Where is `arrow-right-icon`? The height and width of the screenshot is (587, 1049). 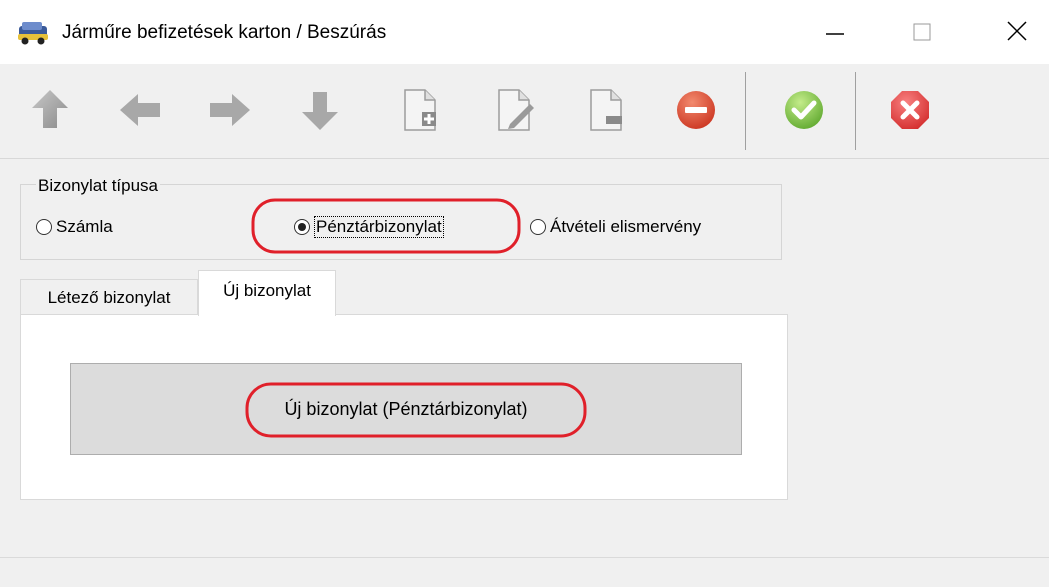
arrow-right-icon is located at coordinates (230, 110).